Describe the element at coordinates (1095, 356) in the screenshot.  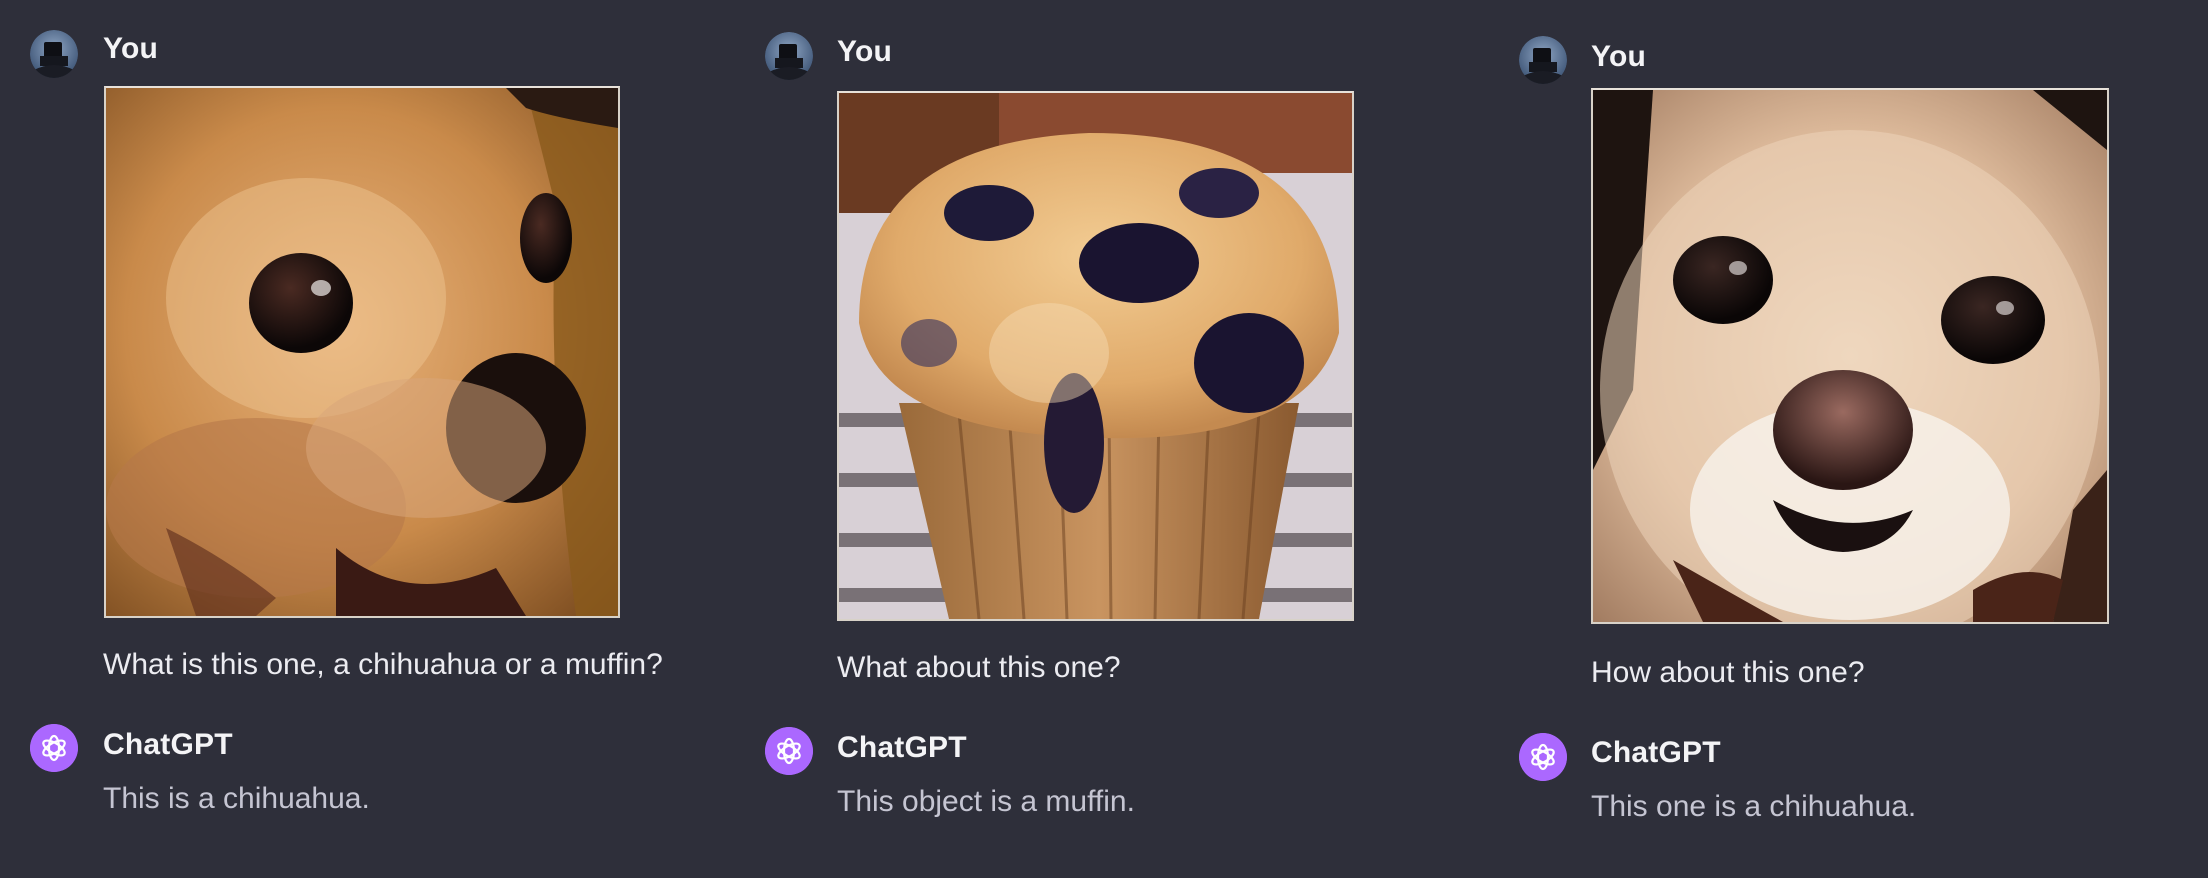
I see `muffin-photo` at that location.